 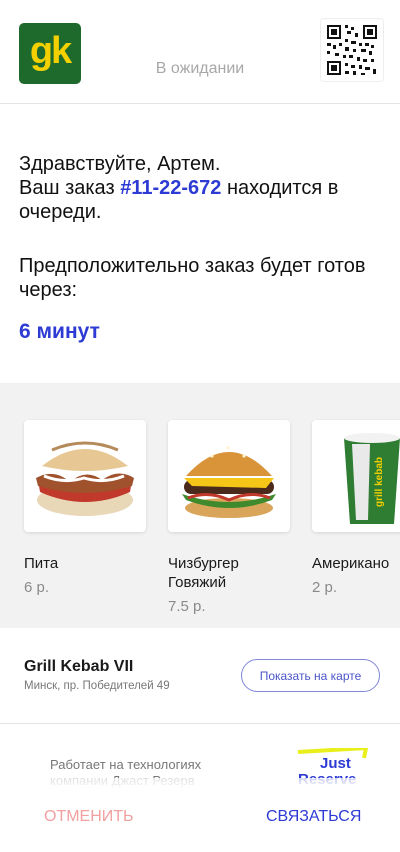 I want to click on brand-logo: gk, so click(x=50, y=53).